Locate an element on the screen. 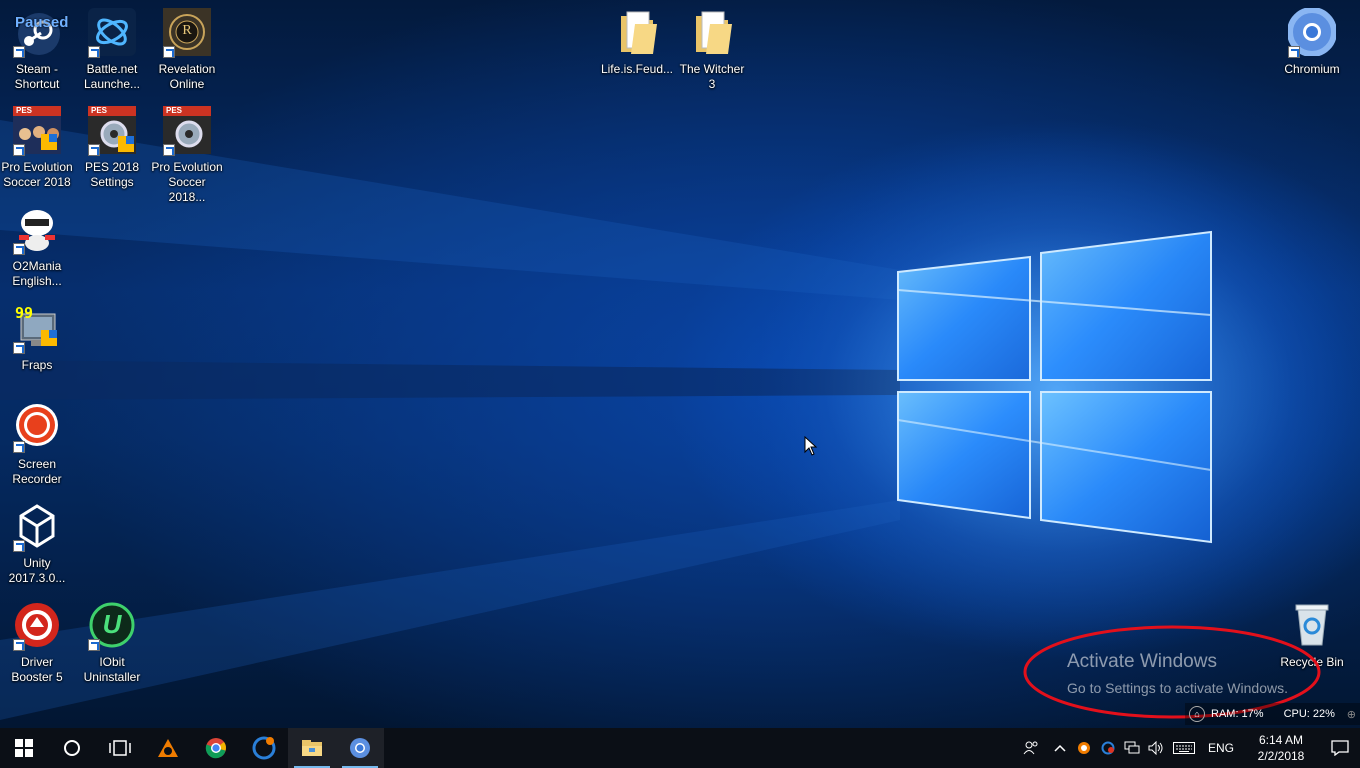 Image resolution: width=1360 pixels, height=768 pixels. system-monitor-widget: ⌂ RAM: 17% CPU: 22% ⊕ is located at coordinates (1272, 714).